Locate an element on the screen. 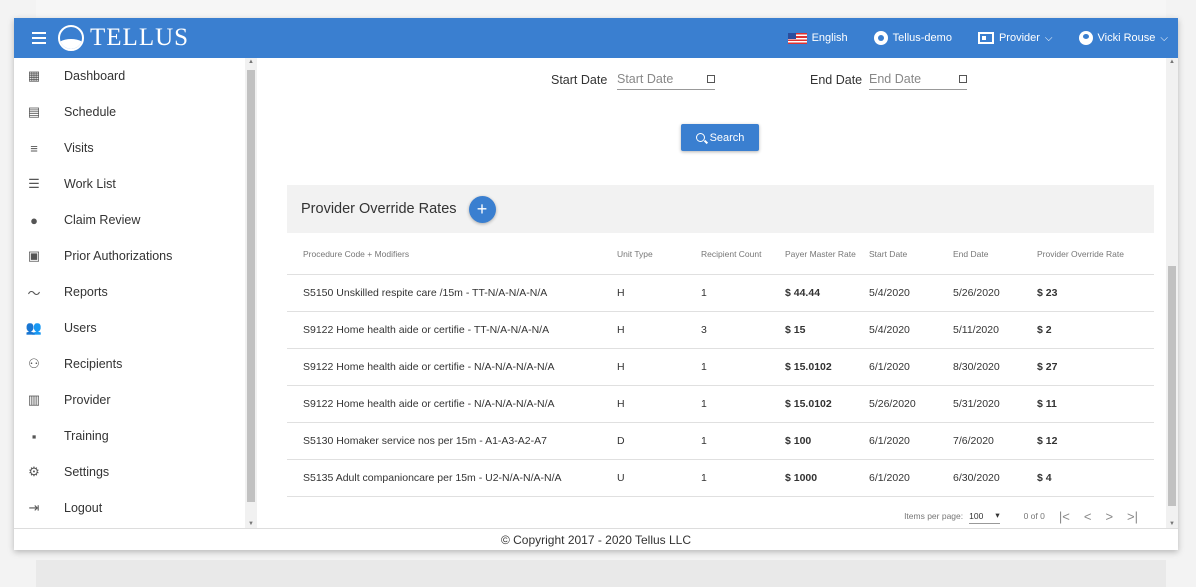 The image size is (1196, 587). end-date-input is located at coordinates (912, 78).